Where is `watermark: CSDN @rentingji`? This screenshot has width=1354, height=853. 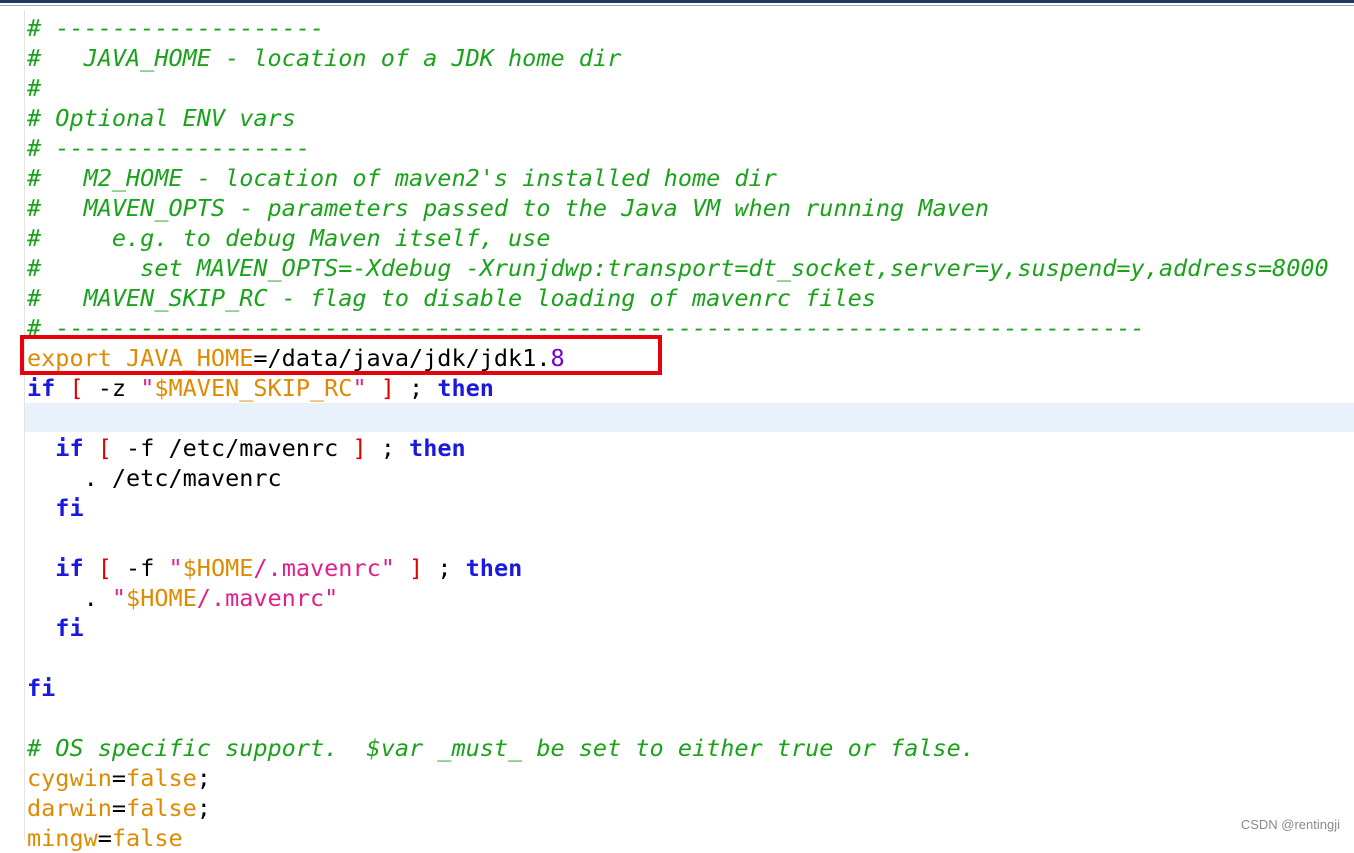 watermark: CSDN @rentingji is located at coordinates (1290, 824).